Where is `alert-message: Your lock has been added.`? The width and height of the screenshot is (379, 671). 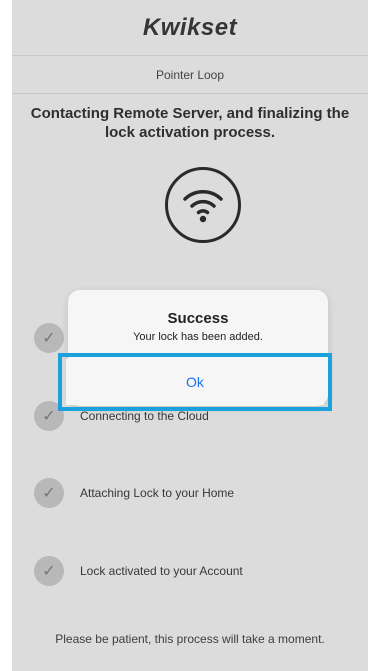 alert-message: Your lock has been added. is located at coordinates (198, 337).